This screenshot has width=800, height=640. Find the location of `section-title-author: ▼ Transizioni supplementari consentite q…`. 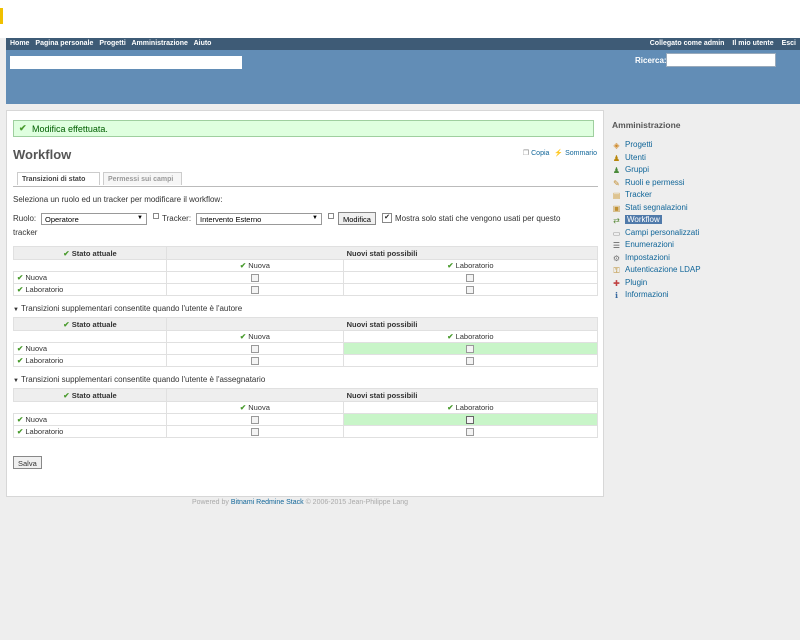

section-title-author: ▼ Transizioni supplementari consentite q… is located at coordinates (127, 308).